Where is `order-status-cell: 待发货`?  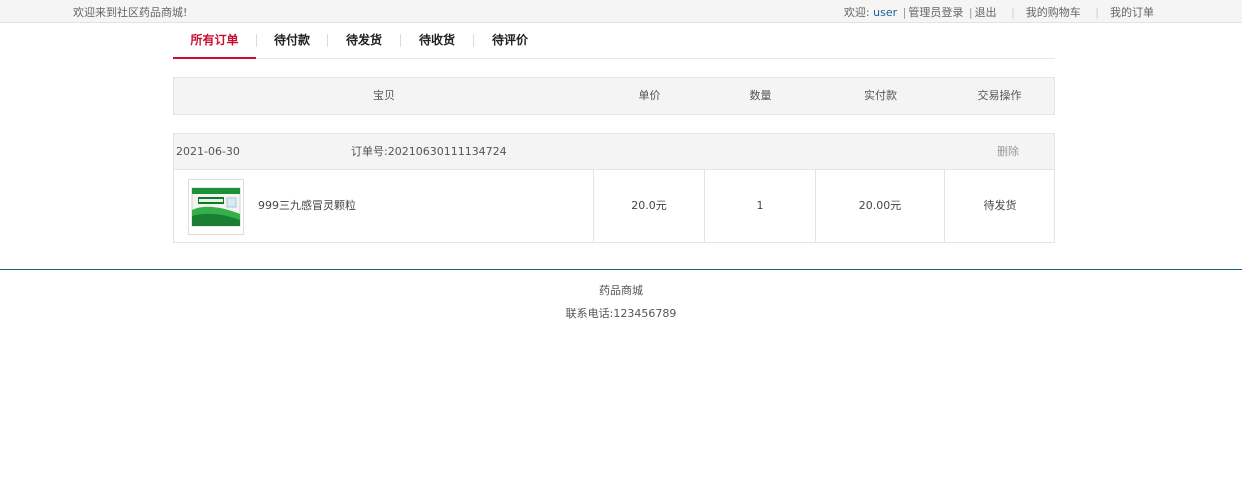 order-status-cell: 待发货 is located at coordinates (999, 206).